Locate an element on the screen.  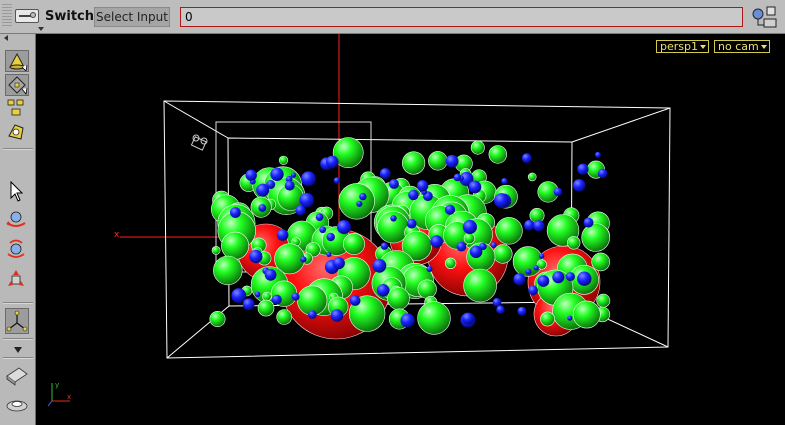
tool-rotate is located at coordinates (17, 219).